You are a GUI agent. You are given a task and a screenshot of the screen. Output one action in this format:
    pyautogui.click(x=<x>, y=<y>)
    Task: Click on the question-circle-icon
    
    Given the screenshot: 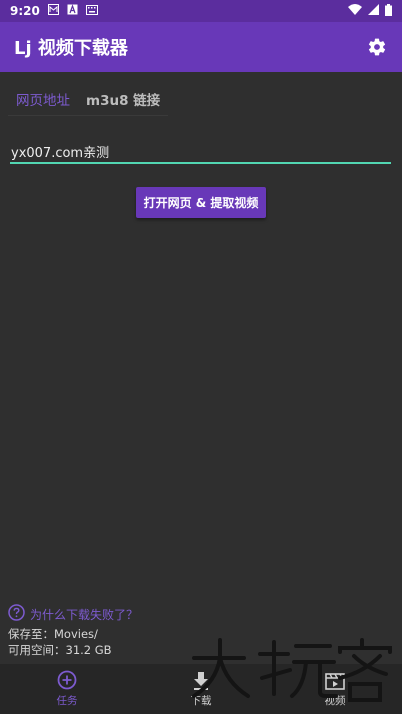 What is the action you would take?
    pyautogui.click(x=16, y=614)
    